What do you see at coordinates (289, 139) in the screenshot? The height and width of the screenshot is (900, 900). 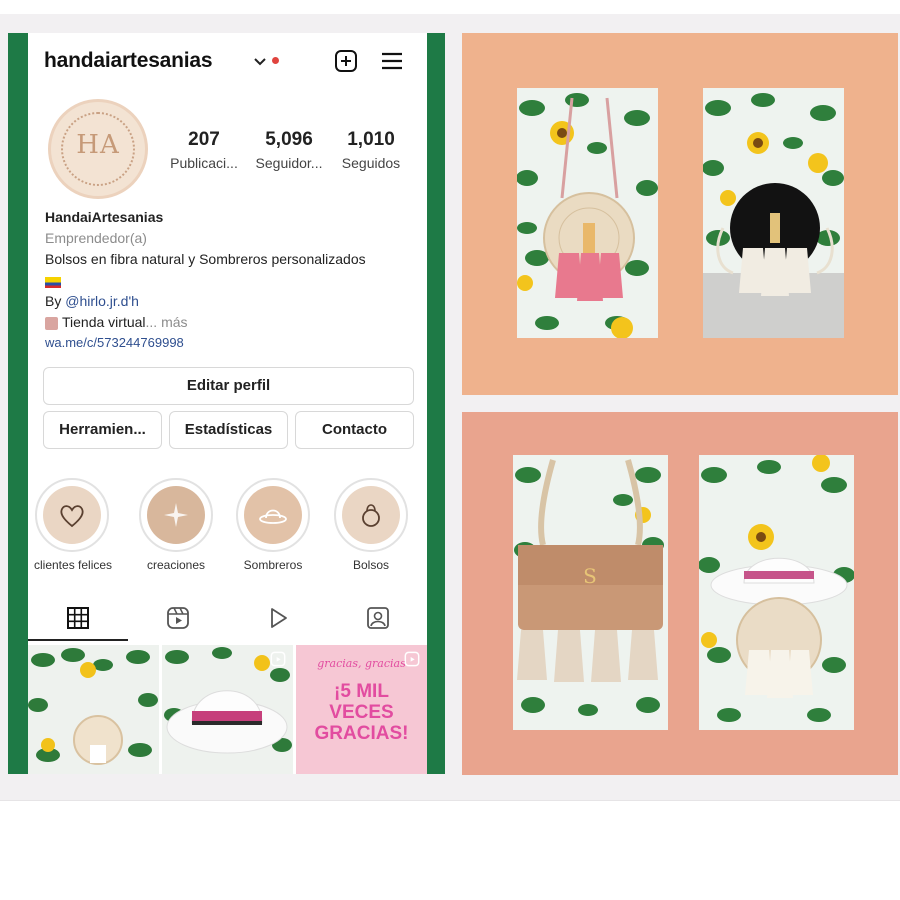 I see `stat-followers-value: 5,096` at bounding box center [289, 139].